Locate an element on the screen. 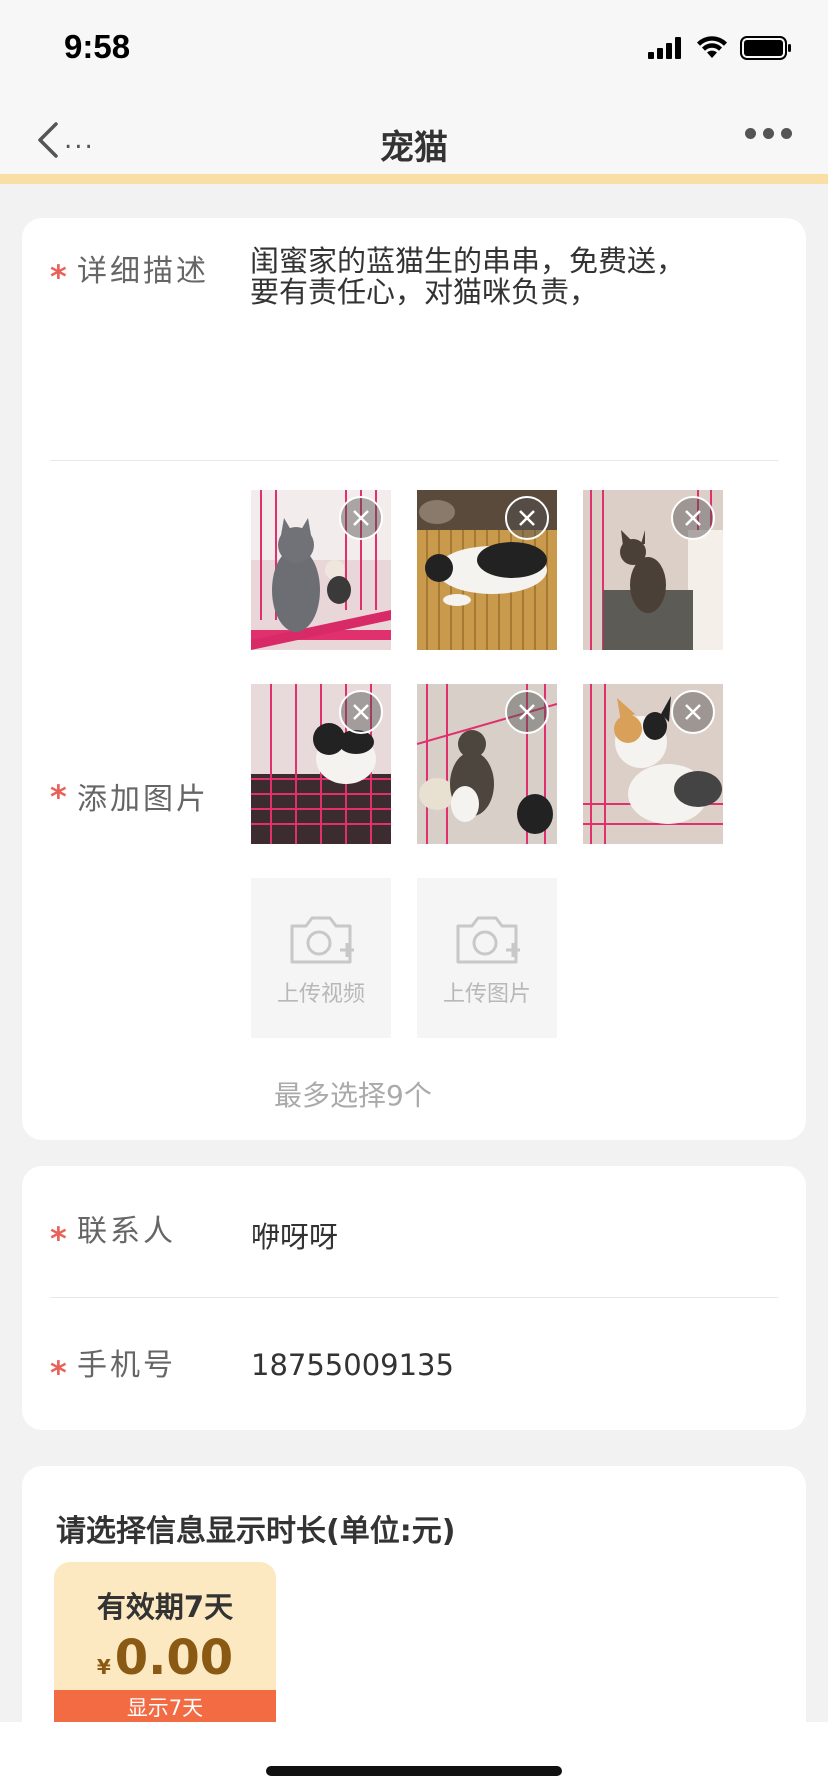 This screenshot has height=1792, width=828. phone-input: 18755009135 is located at coordinates (352, 1365).